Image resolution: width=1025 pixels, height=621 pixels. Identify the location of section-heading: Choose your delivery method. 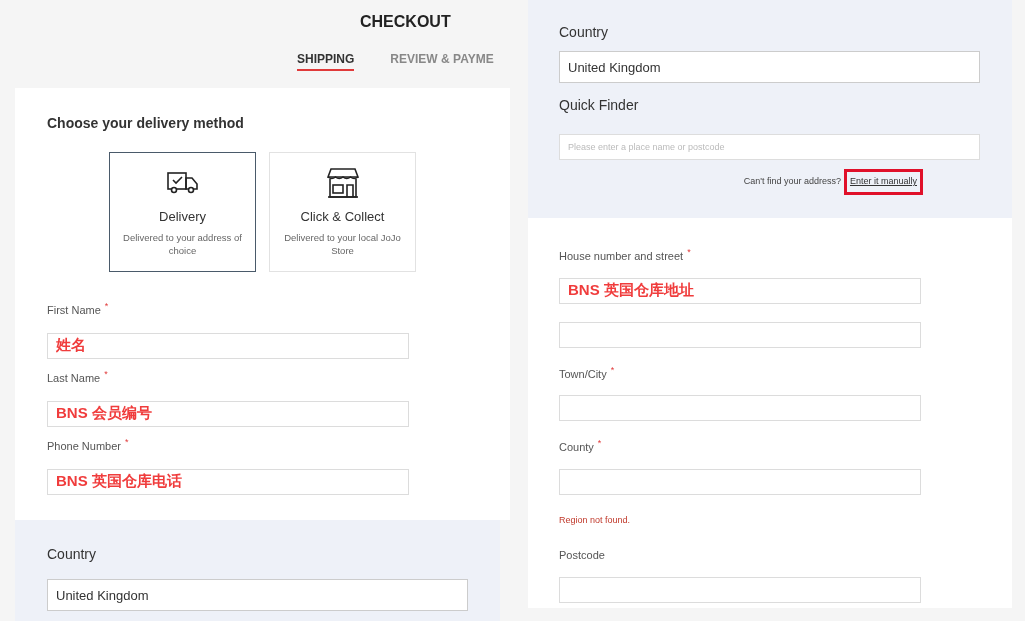
(146, 123).